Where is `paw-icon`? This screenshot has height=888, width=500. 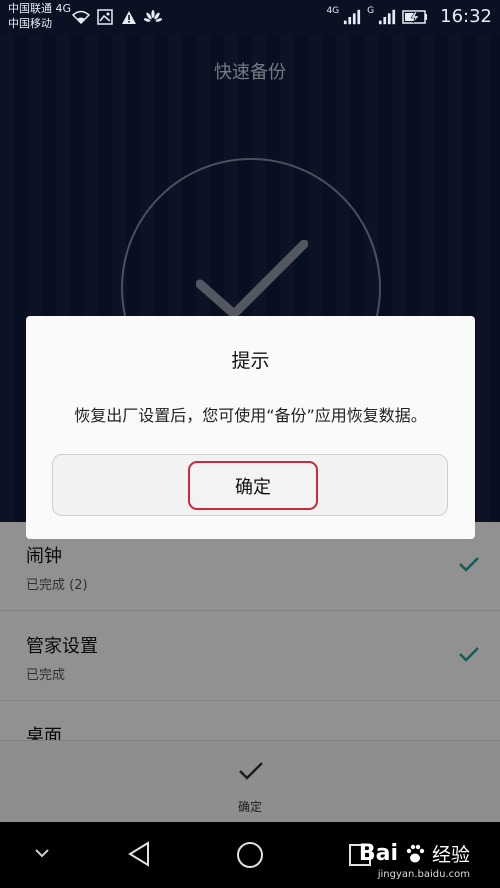
paw-icon is located at coordinates (415, 853).